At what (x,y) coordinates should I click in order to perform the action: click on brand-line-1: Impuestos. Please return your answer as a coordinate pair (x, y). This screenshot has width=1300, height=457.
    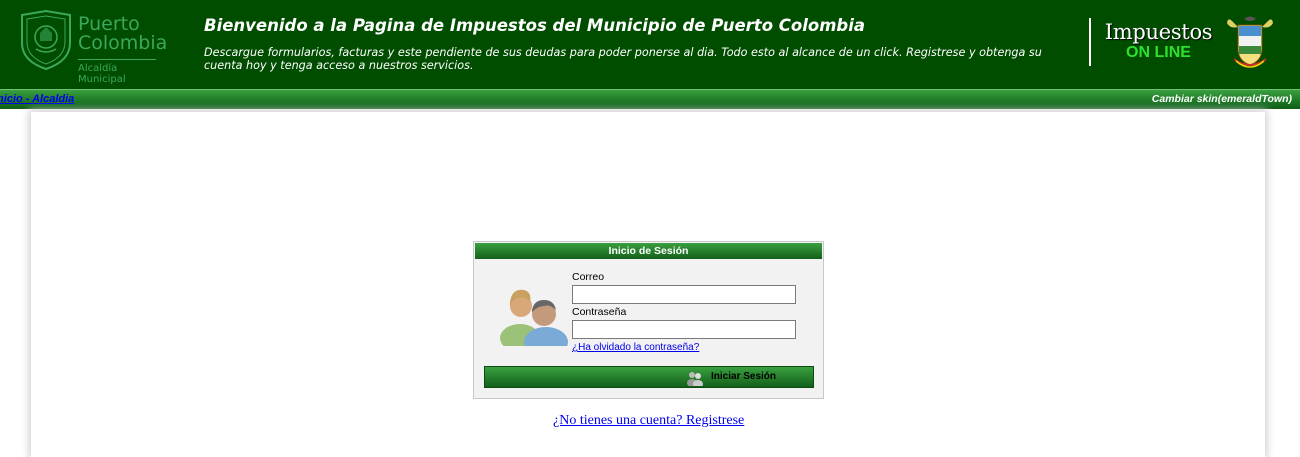
    Looking at the image, I should click on (1158, 32).